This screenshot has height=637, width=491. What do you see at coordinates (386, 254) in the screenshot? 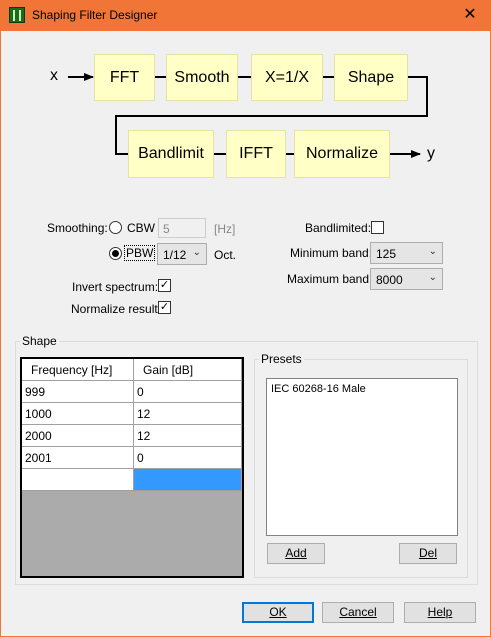
I see `minimum-band-value: 125` at bounding box center [386, 254].